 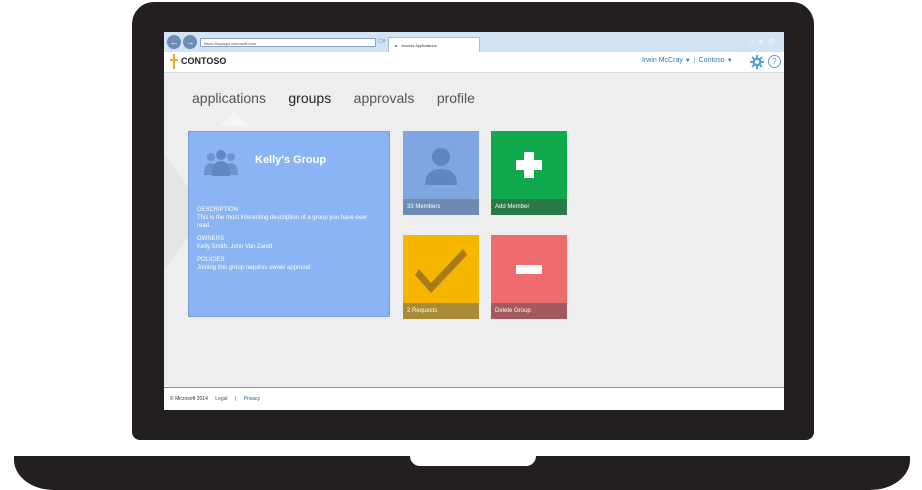 I want to click on requests-tile: 2 Requests, so click(x=441, y=277).